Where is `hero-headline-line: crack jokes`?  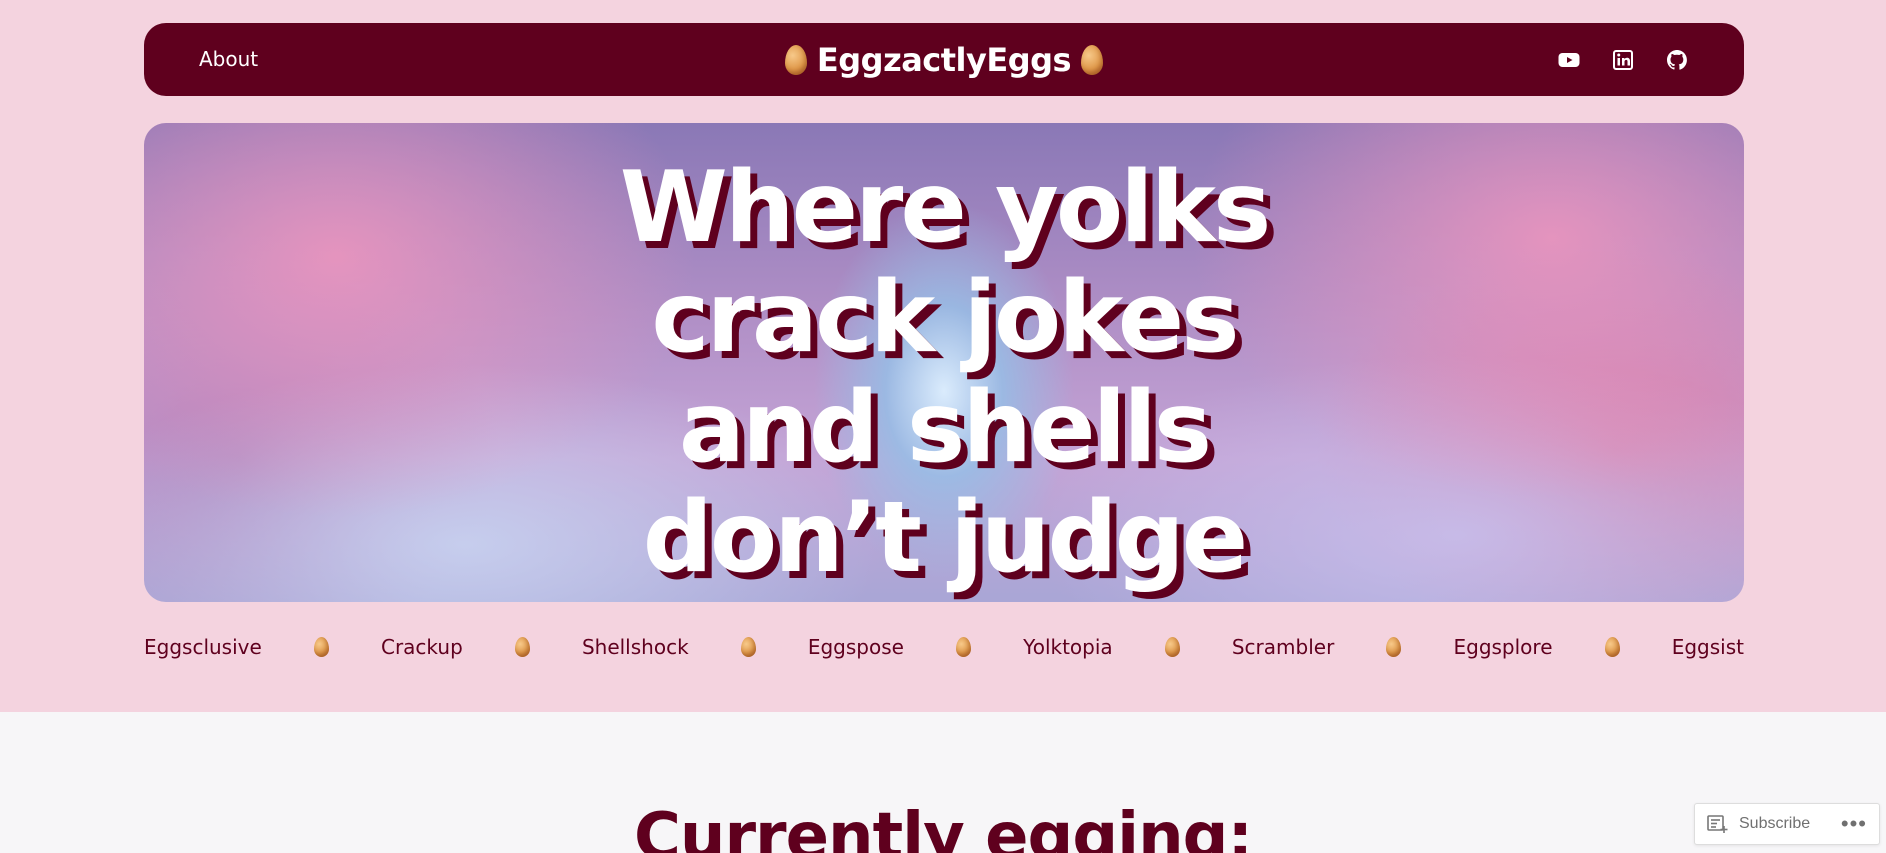 hero-headline-line: crack jokes is located at coordinates (945, 318).